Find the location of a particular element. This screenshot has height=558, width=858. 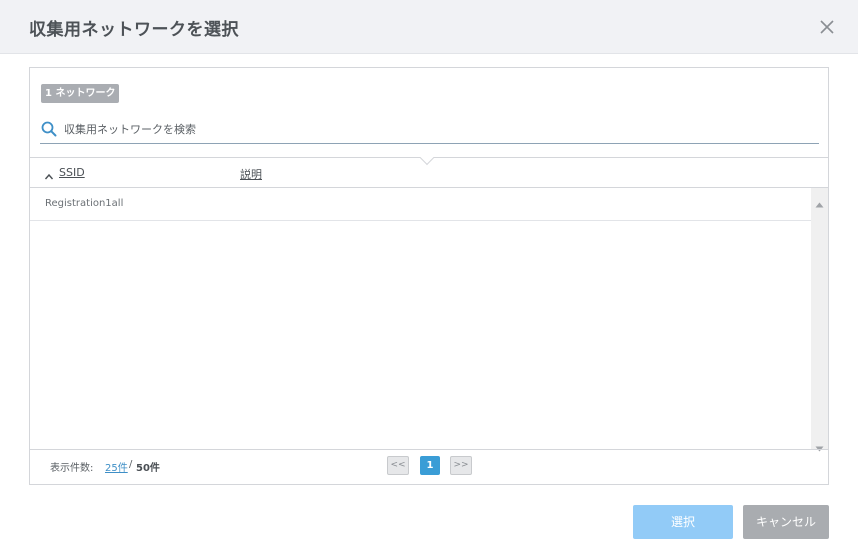

per-page-50-option: 50件 is located at coordinates (148, 466).